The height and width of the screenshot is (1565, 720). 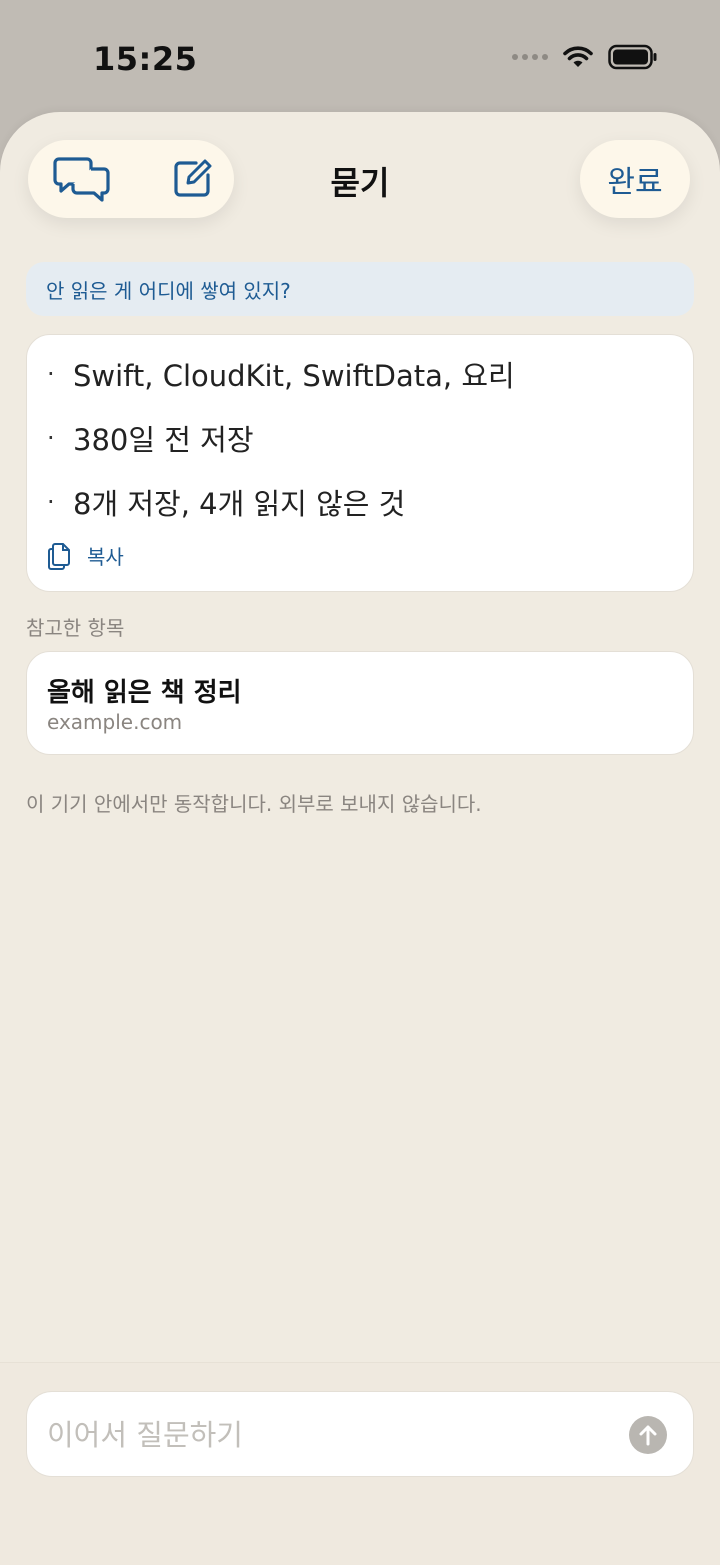 I want to click on status-bar: 15:25, so click(x=360, y=56).